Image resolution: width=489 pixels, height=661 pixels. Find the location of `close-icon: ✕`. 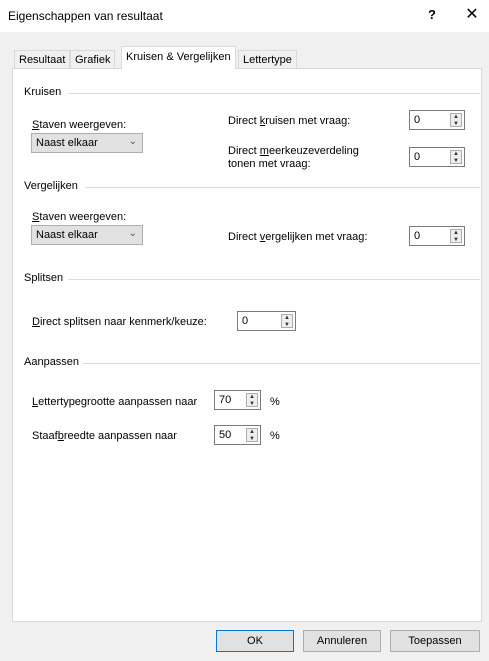

close-icon: ✕ is located at coordinates (472, 14).